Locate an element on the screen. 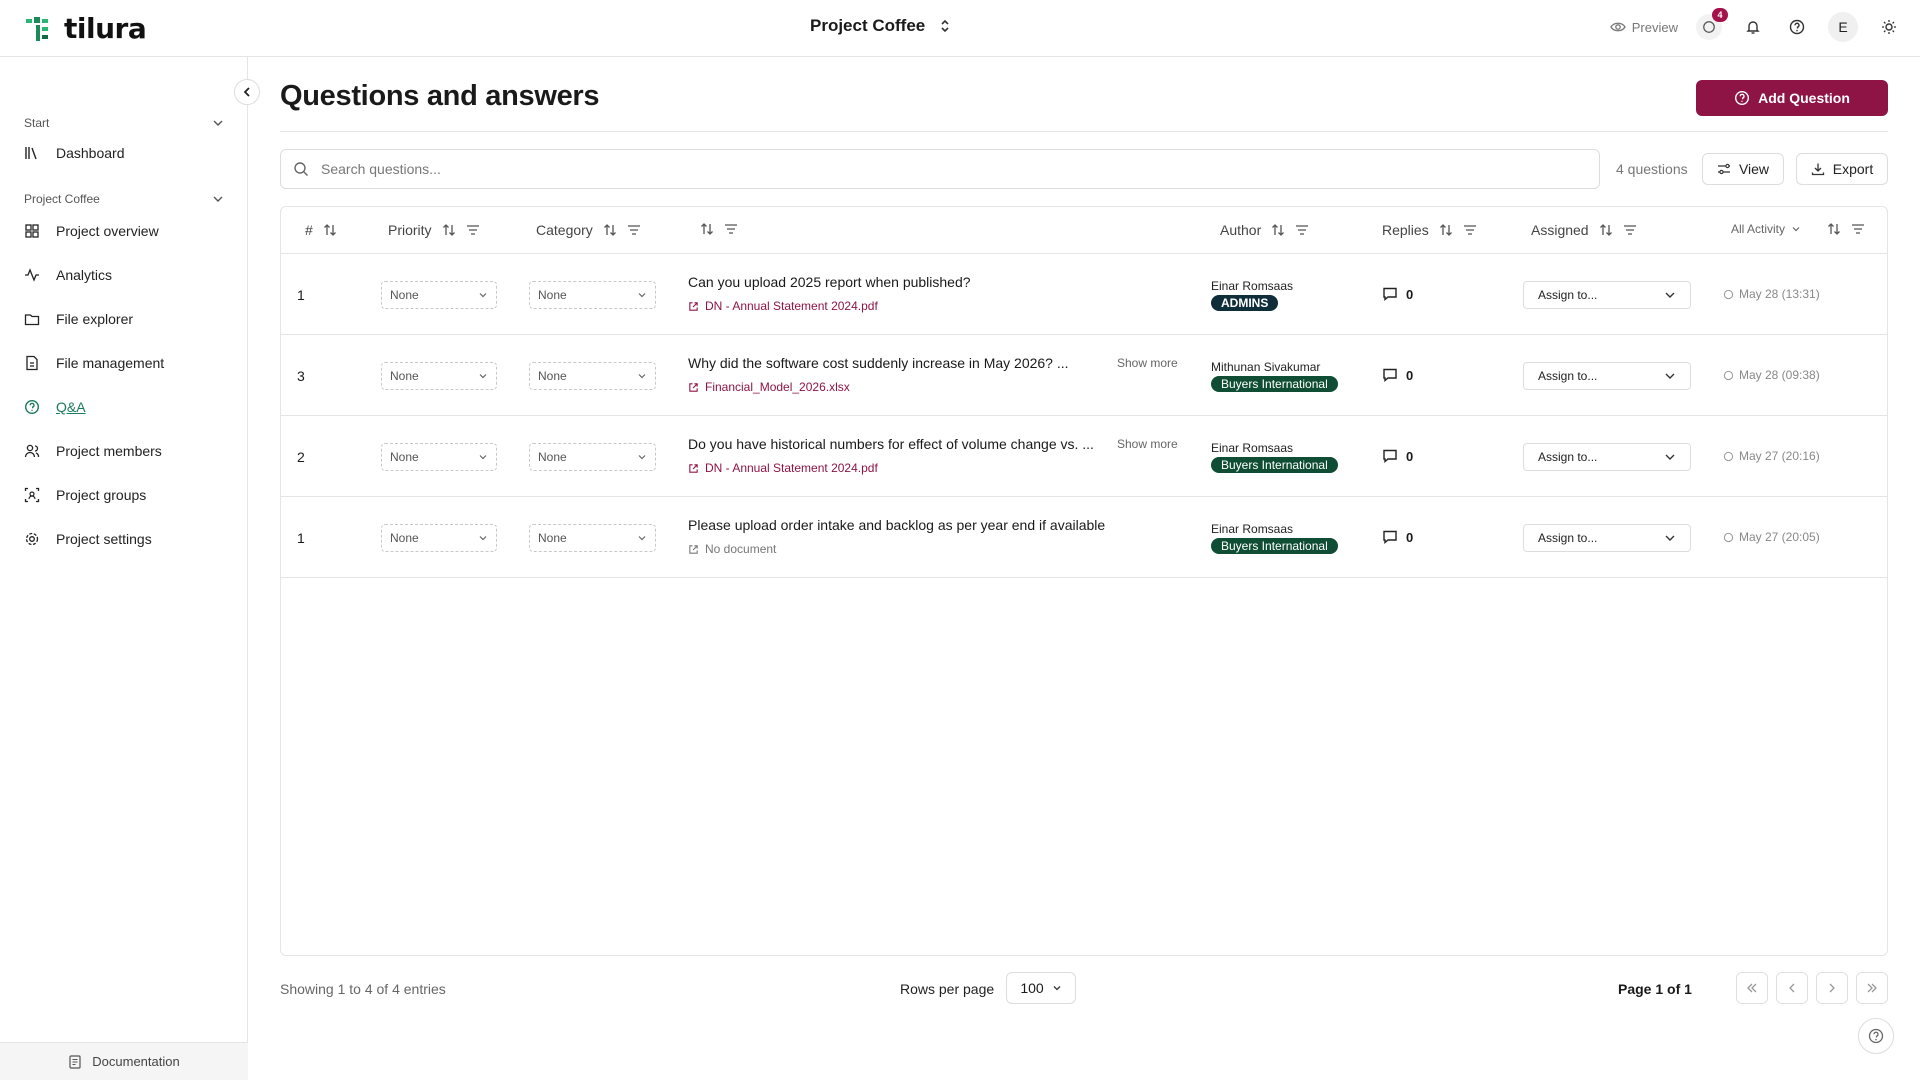 The width and height of the screenshot is (1920, 1080). sidebar-item-file-management: File management is located at coordinates (124, 363).